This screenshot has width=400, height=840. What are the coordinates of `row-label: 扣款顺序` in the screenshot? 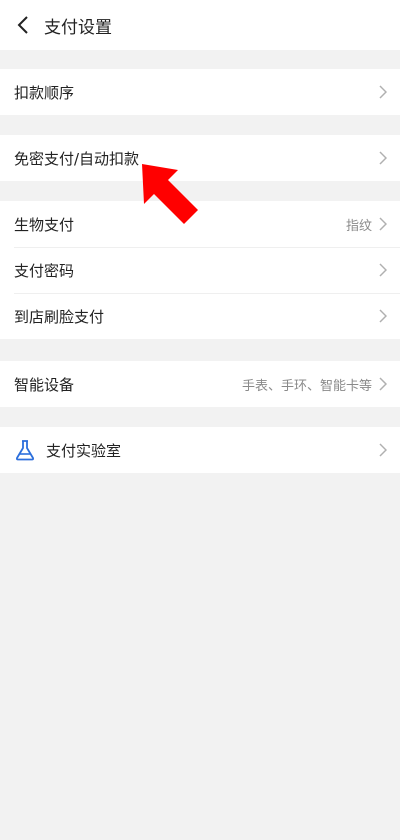 It's located at (44, 92).